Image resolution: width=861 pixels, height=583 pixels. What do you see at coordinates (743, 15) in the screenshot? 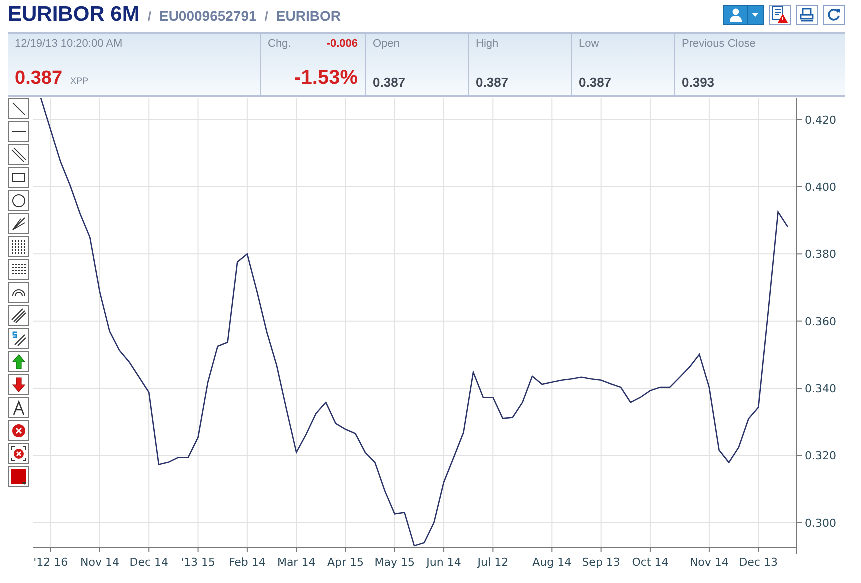
I see `user-menu-button` at bounding box center [743, 15].